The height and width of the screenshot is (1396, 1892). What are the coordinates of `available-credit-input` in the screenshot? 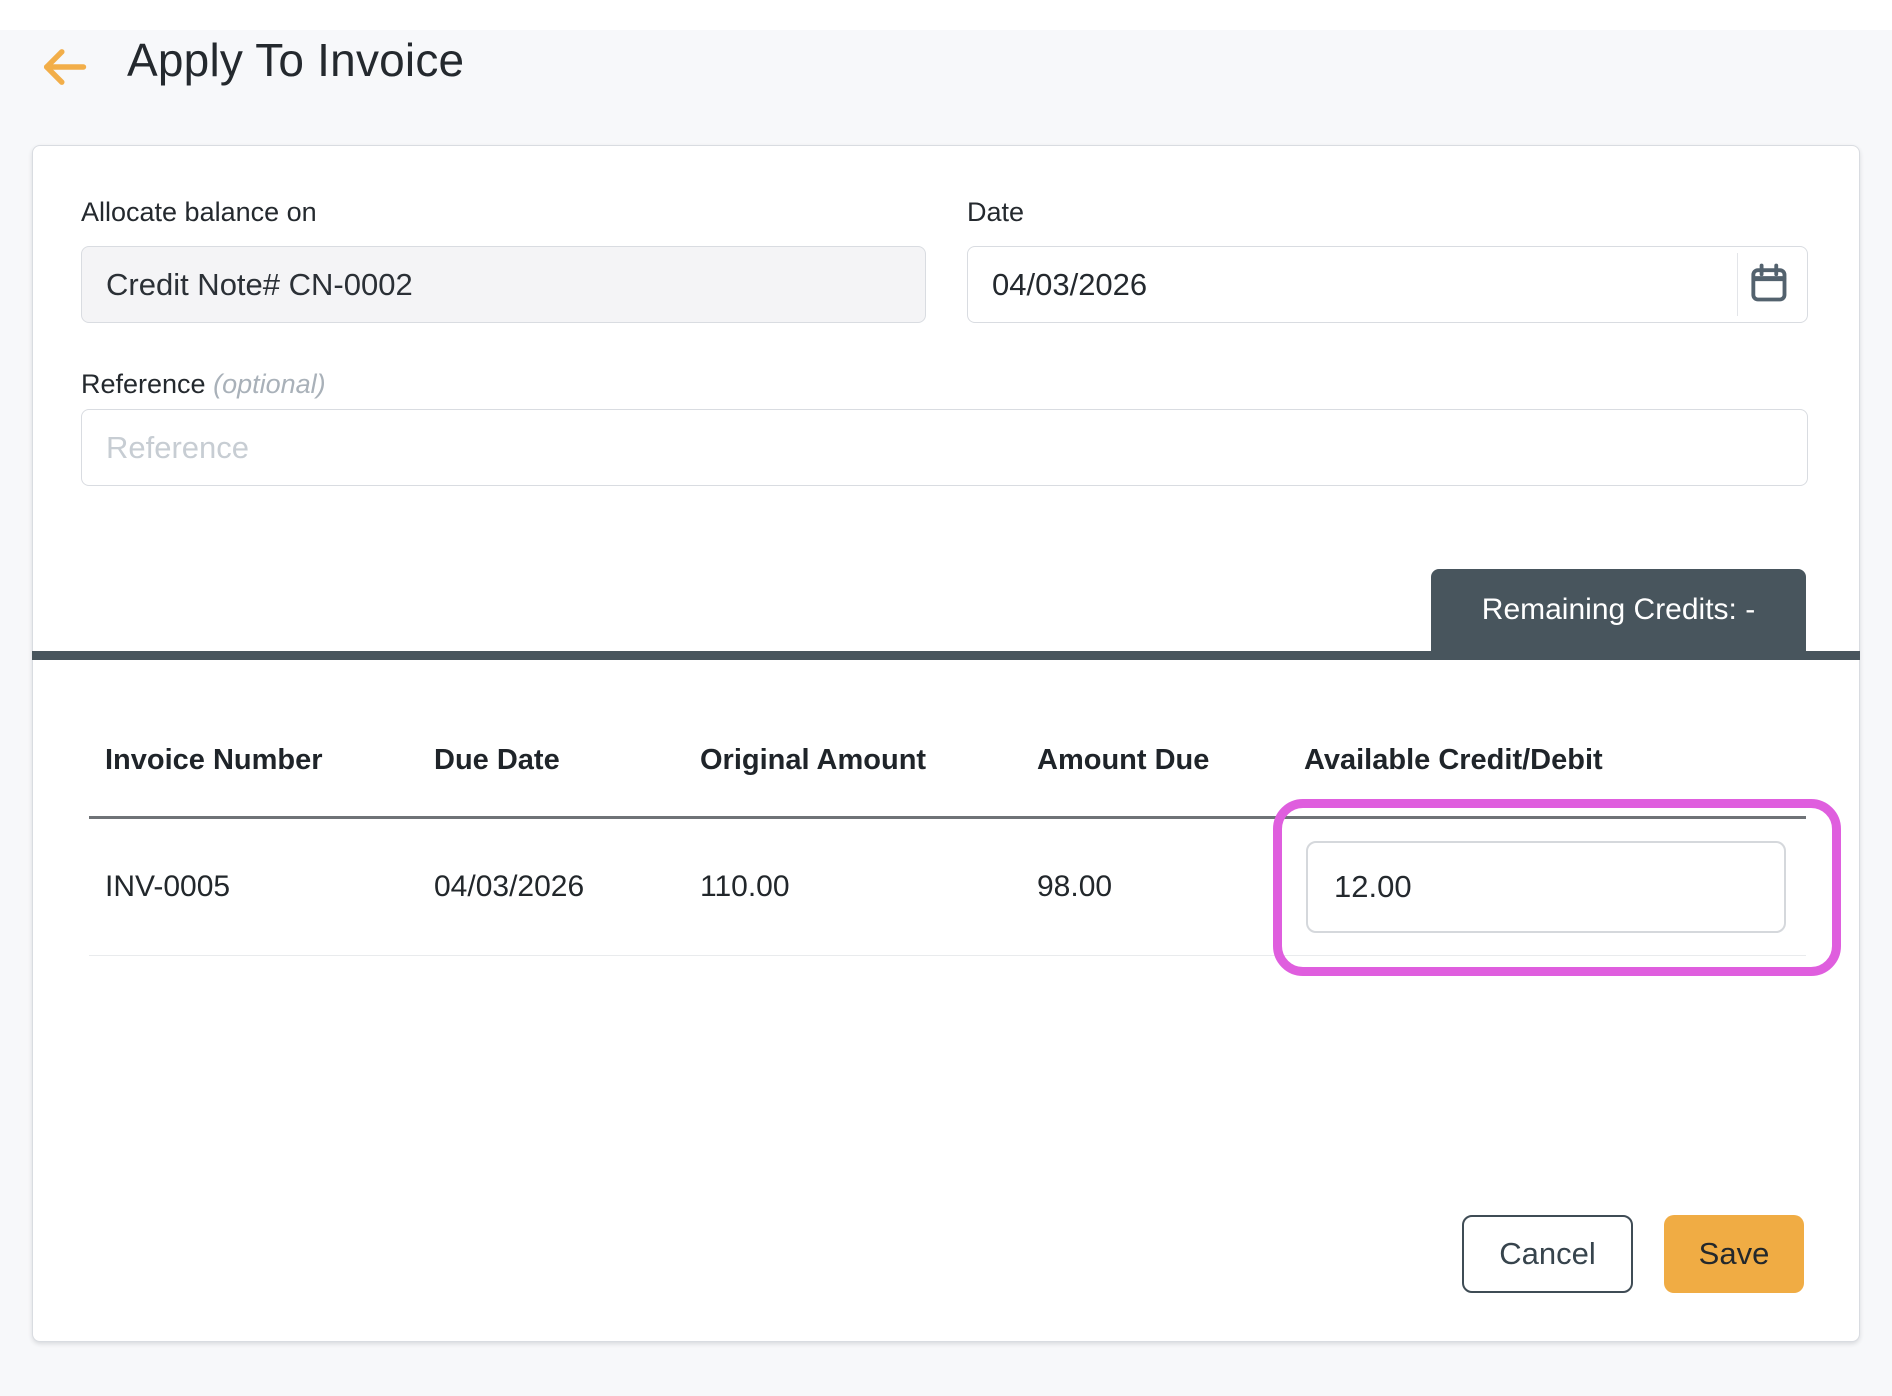 It's located at (1546, 887).